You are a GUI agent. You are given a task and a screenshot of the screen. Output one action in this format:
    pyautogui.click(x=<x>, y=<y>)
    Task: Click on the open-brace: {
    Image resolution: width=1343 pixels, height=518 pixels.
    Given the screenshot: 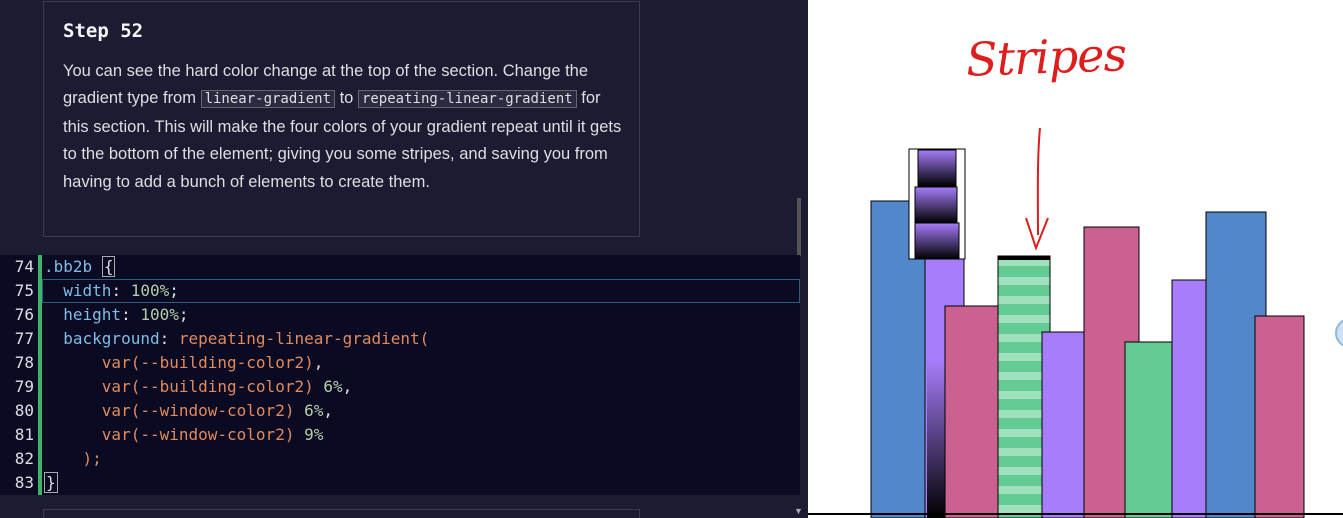 What is the action you would take?
    pyautogui.click(x=108, y=266)
    